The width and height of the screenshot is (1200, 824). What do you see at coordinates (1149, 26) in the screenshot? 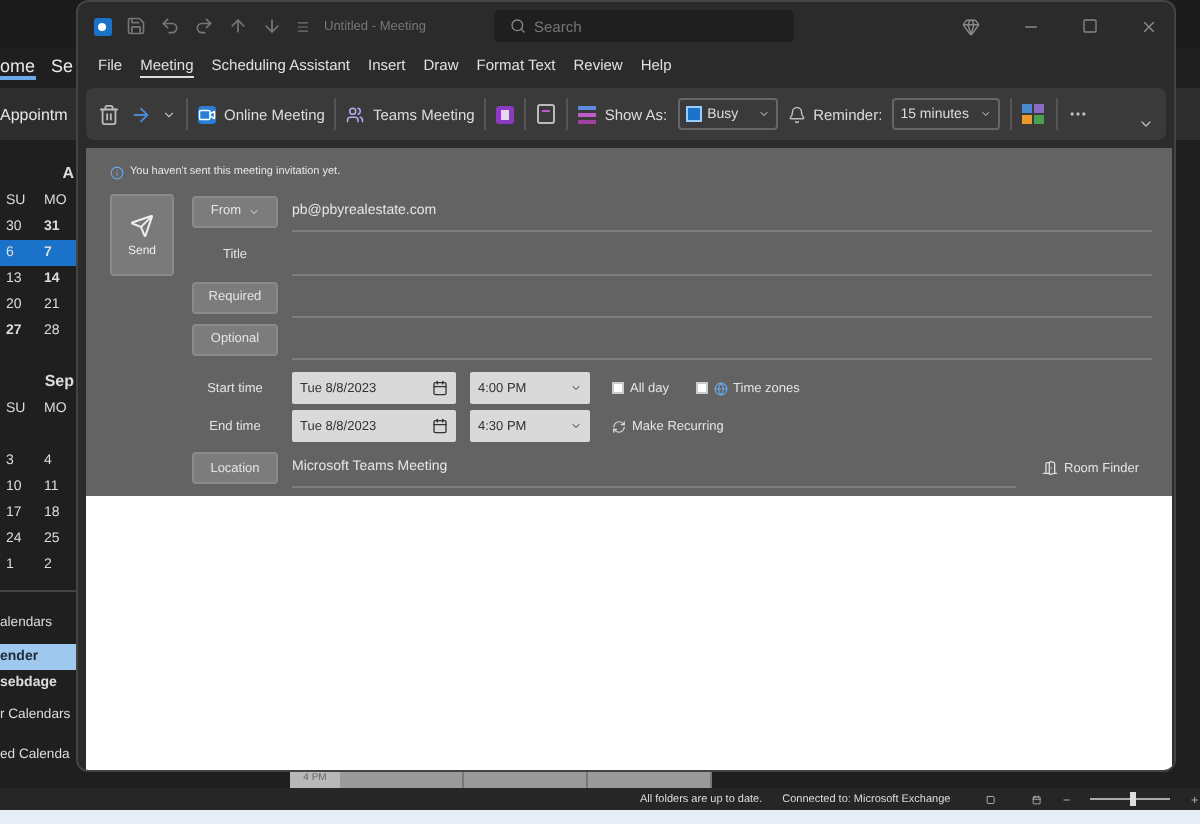
I see `close-icon` at bounding box center [1149, 26].